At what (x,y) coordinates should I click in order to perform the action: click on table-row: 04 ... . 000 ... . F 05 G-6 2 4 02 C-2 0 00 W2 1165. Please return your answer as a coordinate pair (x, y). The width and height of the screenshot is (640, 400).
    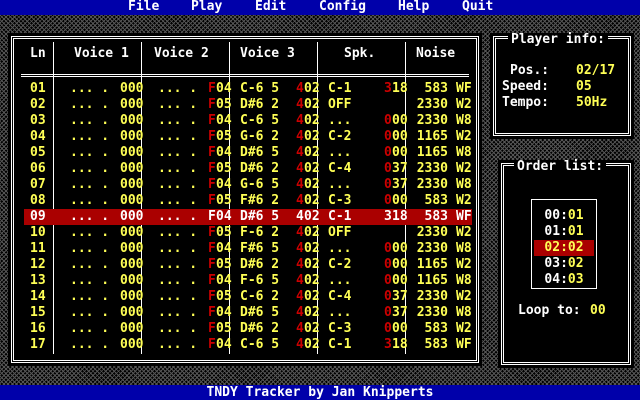
    Looking at the image, I should click on (245, 137).